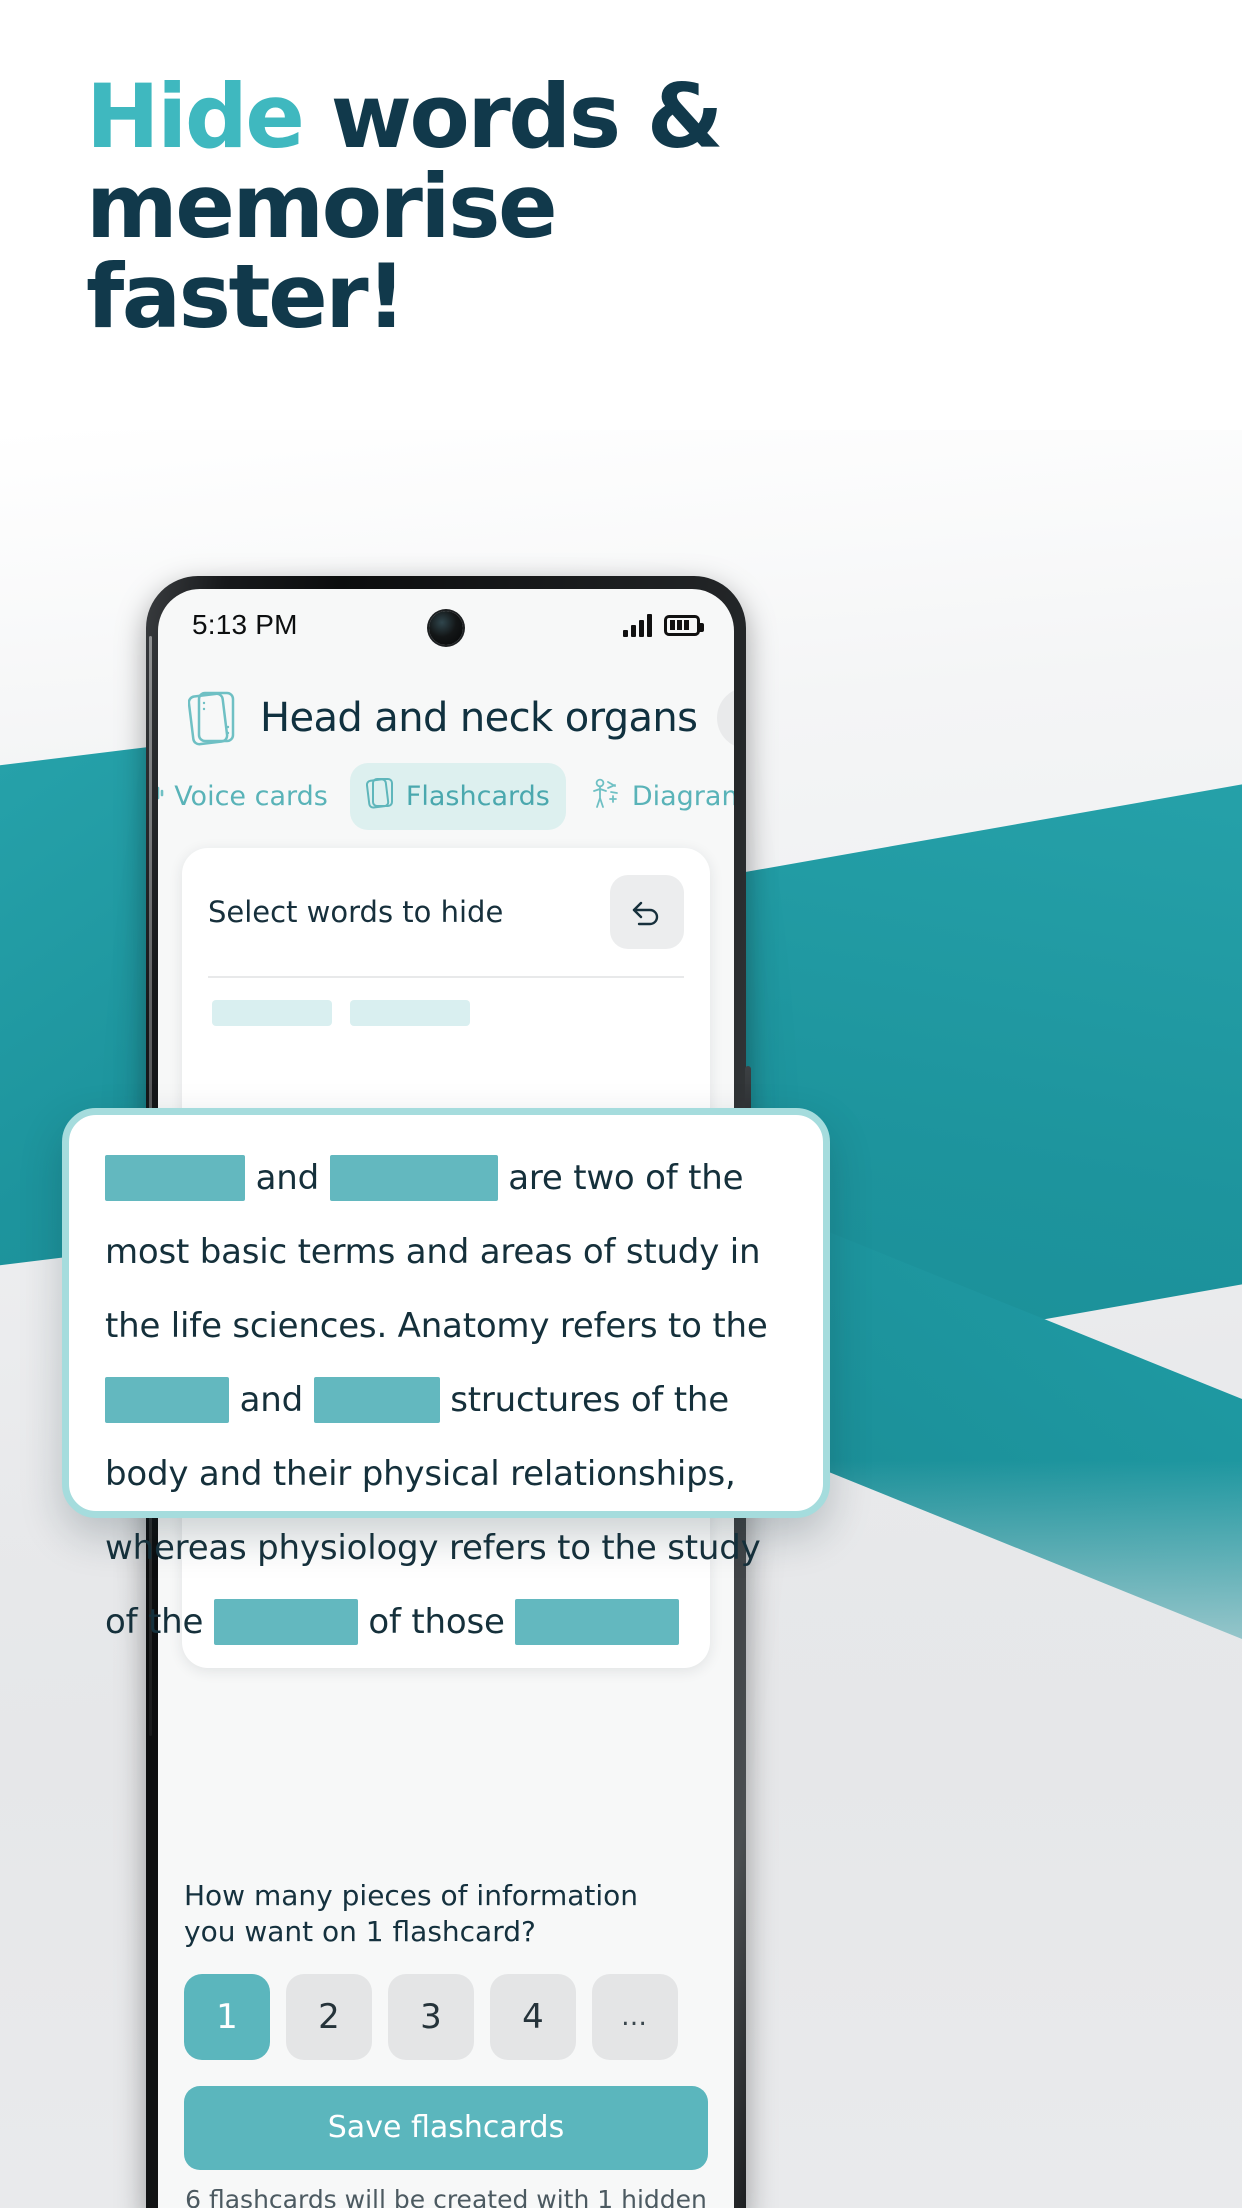 This screenshot has width=1242, height=2208. Describe the element at coordinates (684, 625) in the screenshot. I see `battery-icon` at that location.